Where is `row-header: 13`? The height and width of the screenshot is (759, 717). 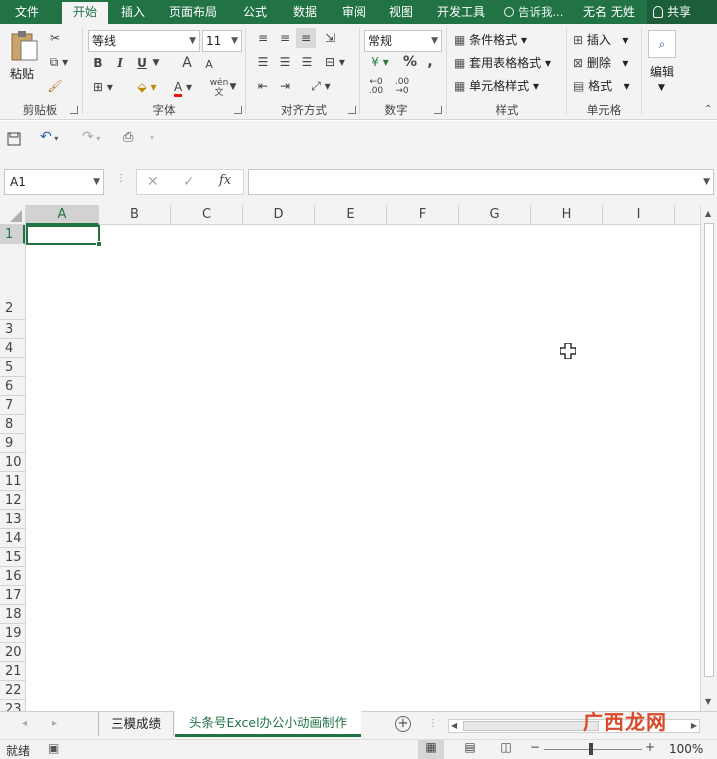 row-header: 13 is located at coordinates (12, 519).